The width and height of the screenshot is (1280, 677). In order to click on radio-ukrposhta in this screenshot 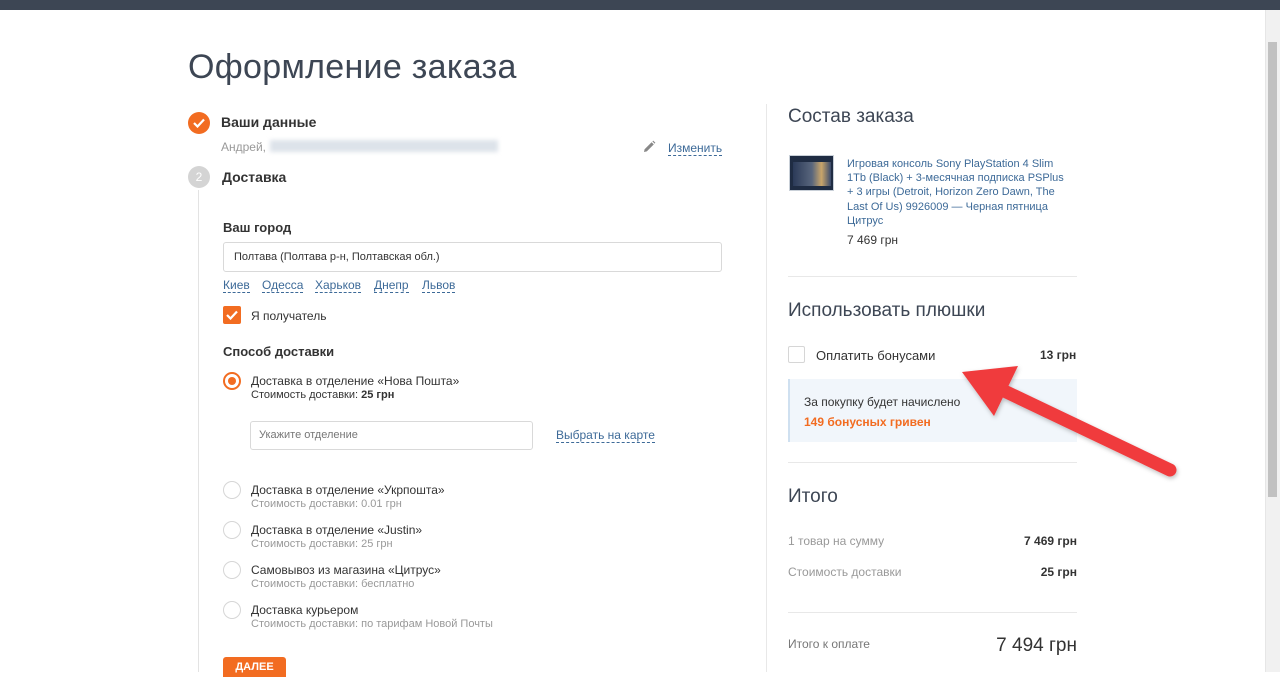, I will do `click(232, 490)`.